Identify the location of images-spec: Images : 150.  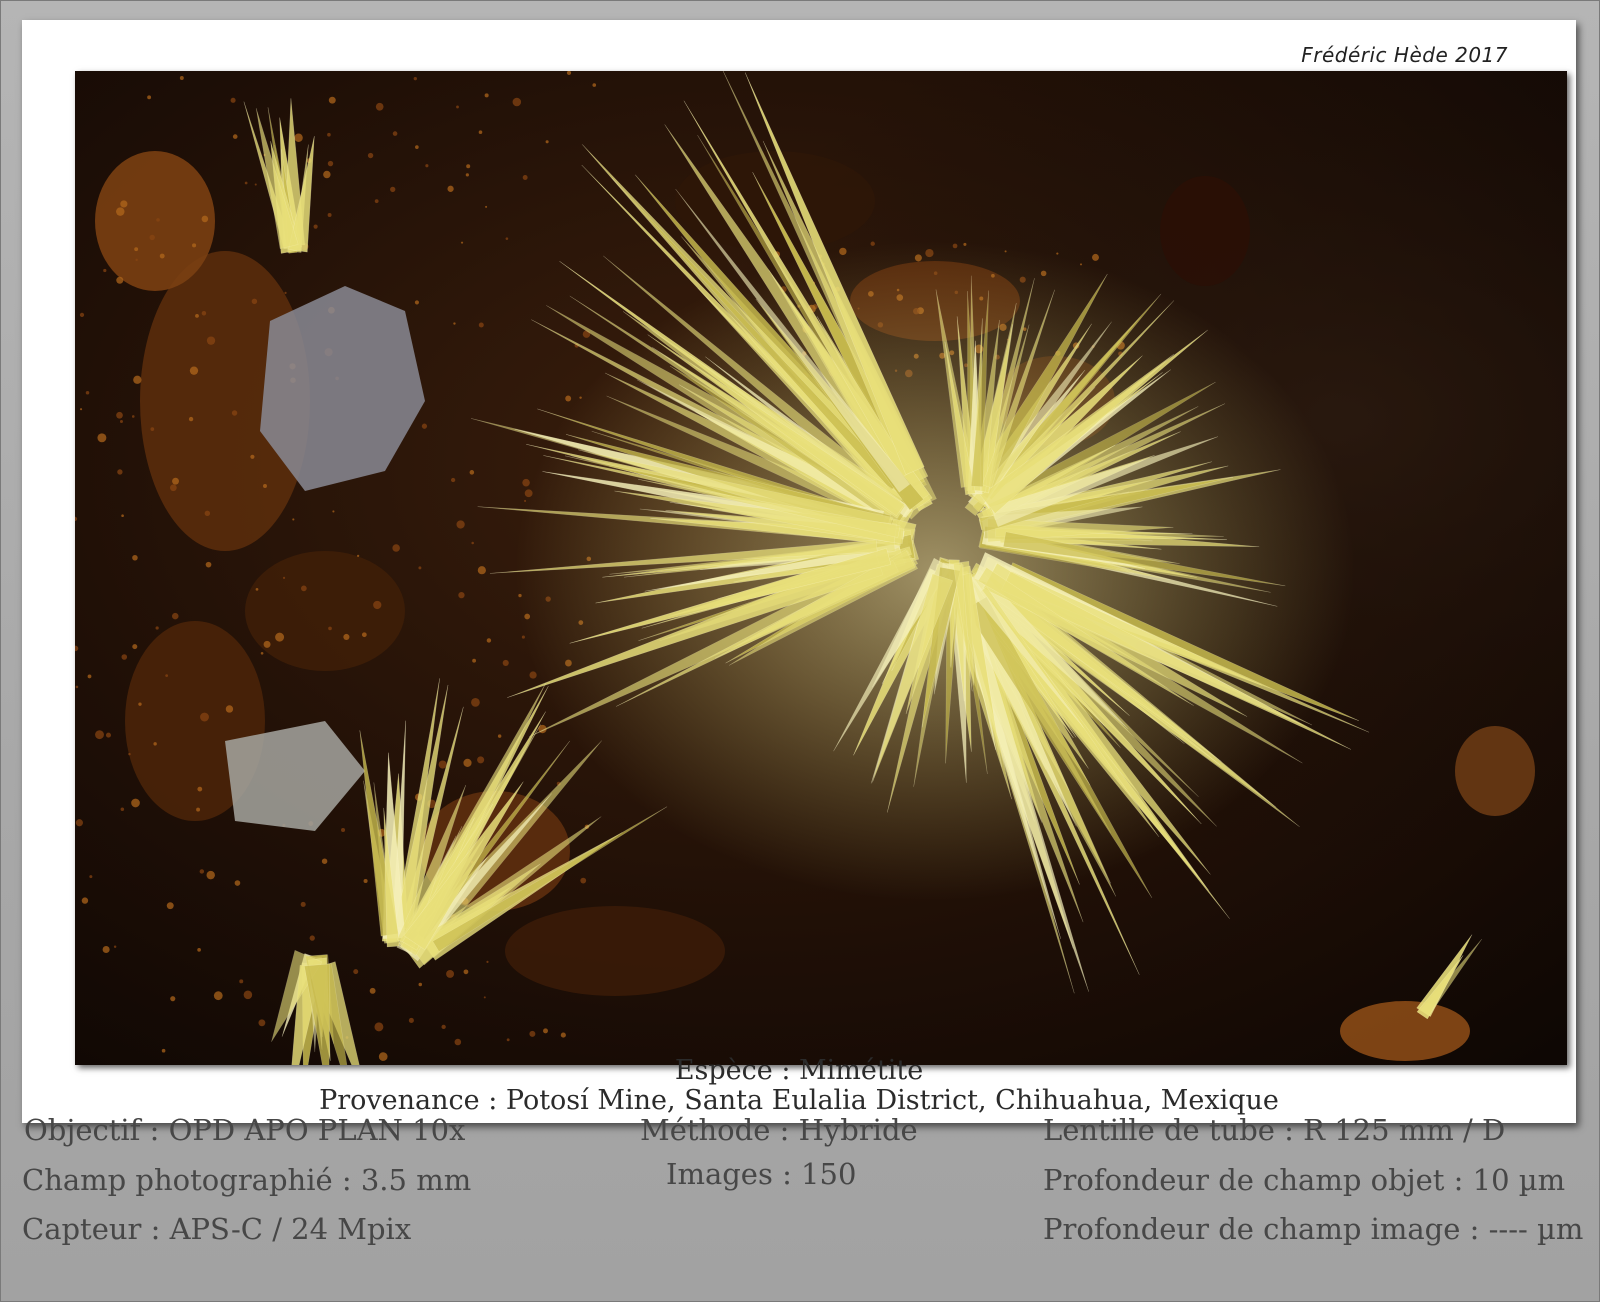
(761, 1174).